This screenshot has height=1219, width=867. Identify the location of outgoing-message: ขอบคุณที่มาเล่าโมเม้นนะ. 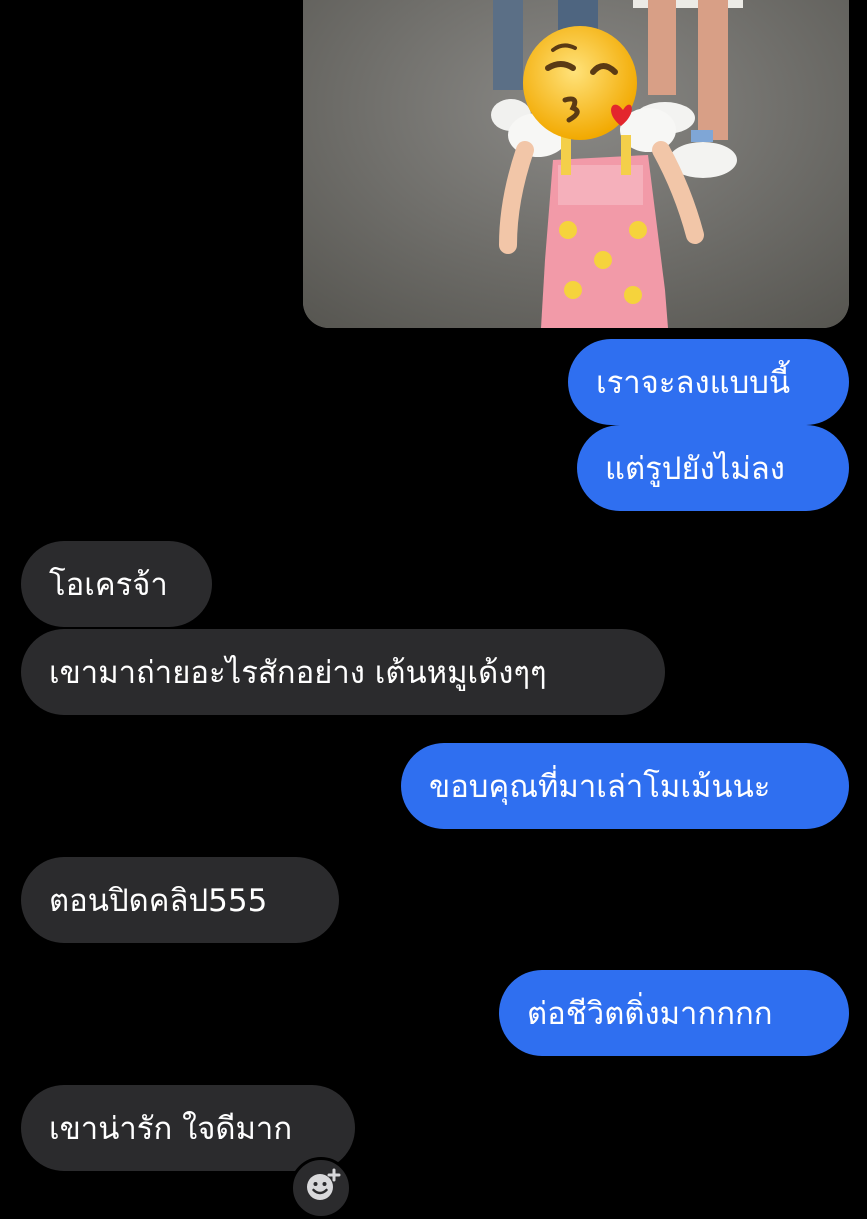
(625, 786).